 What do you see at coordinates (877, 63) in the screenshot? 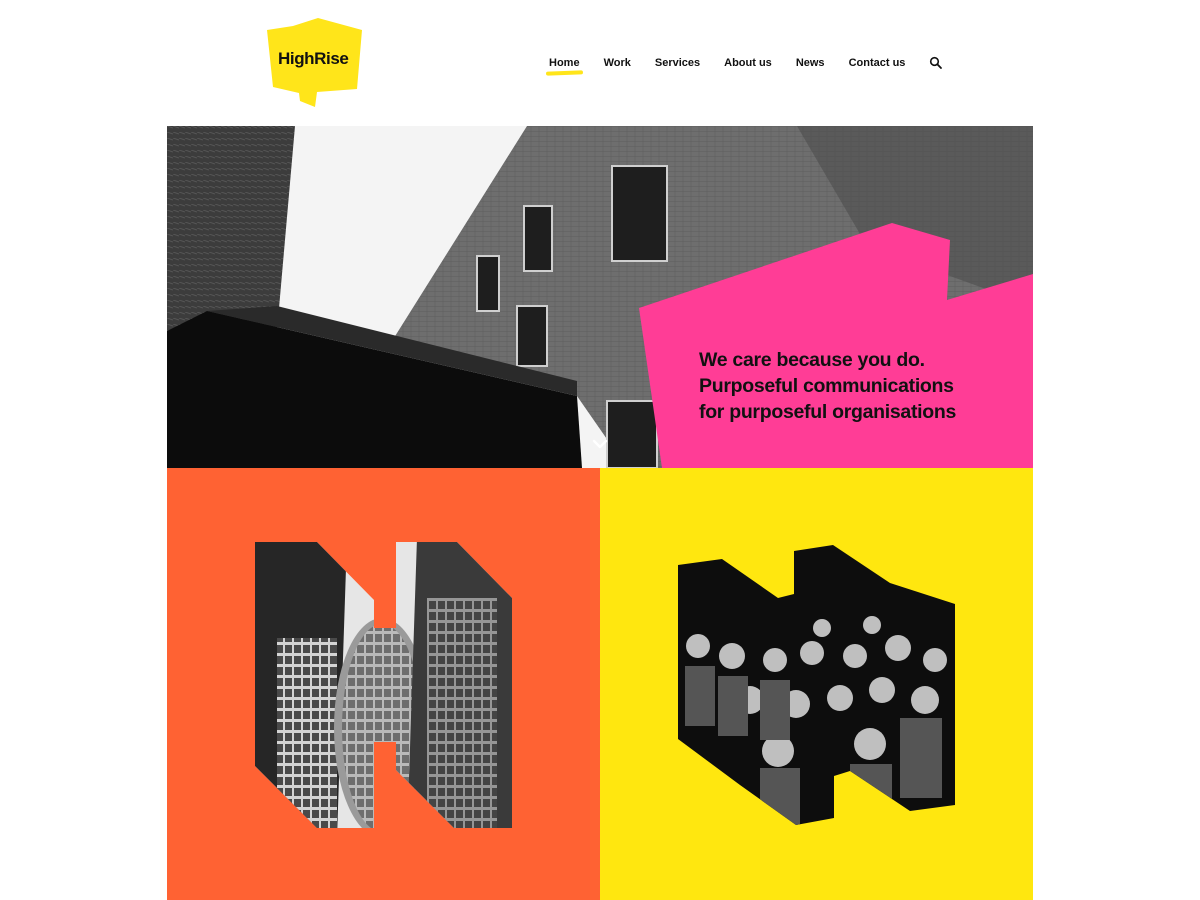
I see `nav-item-contact-us: Contact us` at bounding box center [877, 63].